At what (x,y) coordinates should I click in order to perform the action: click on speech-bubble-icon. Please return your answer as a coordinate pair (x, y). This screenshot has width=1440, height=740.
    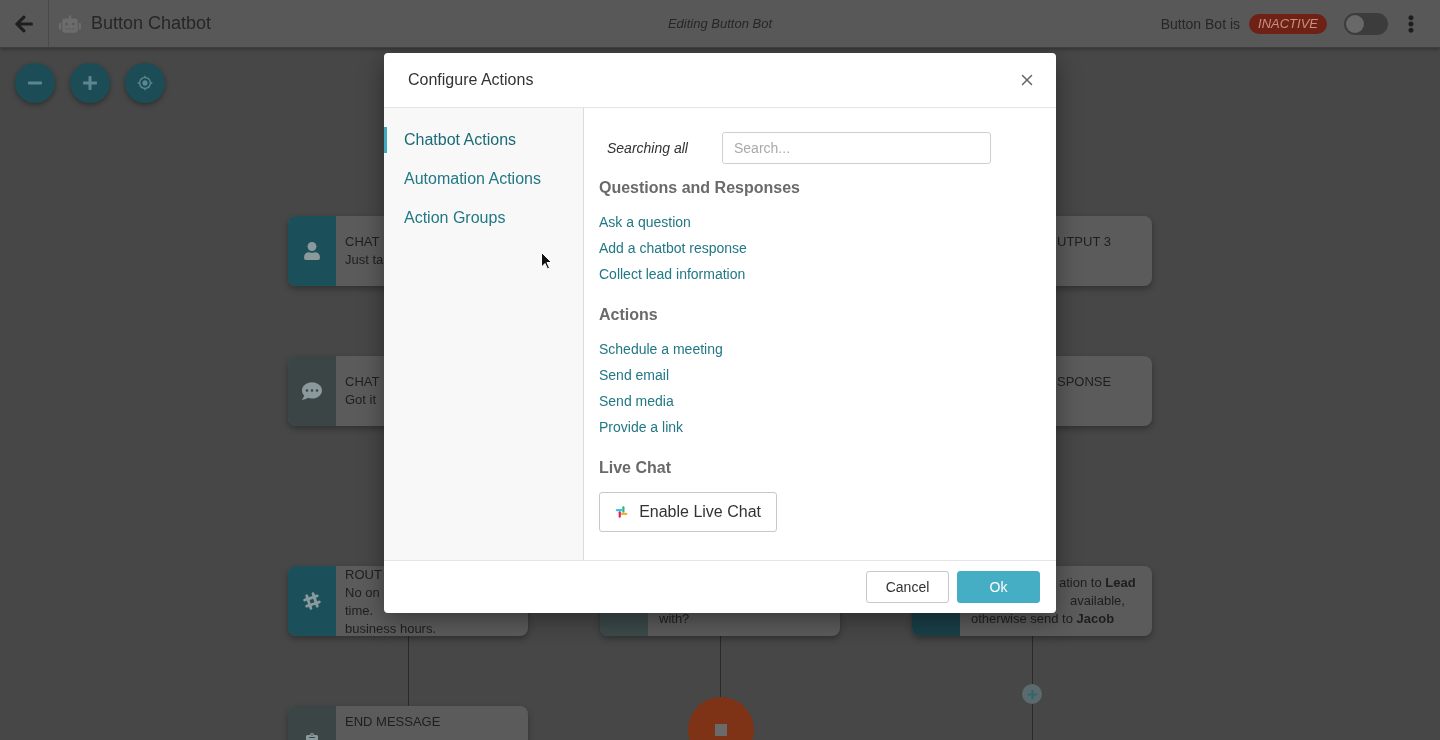
    Looking at the image, I should click on (312, 391).